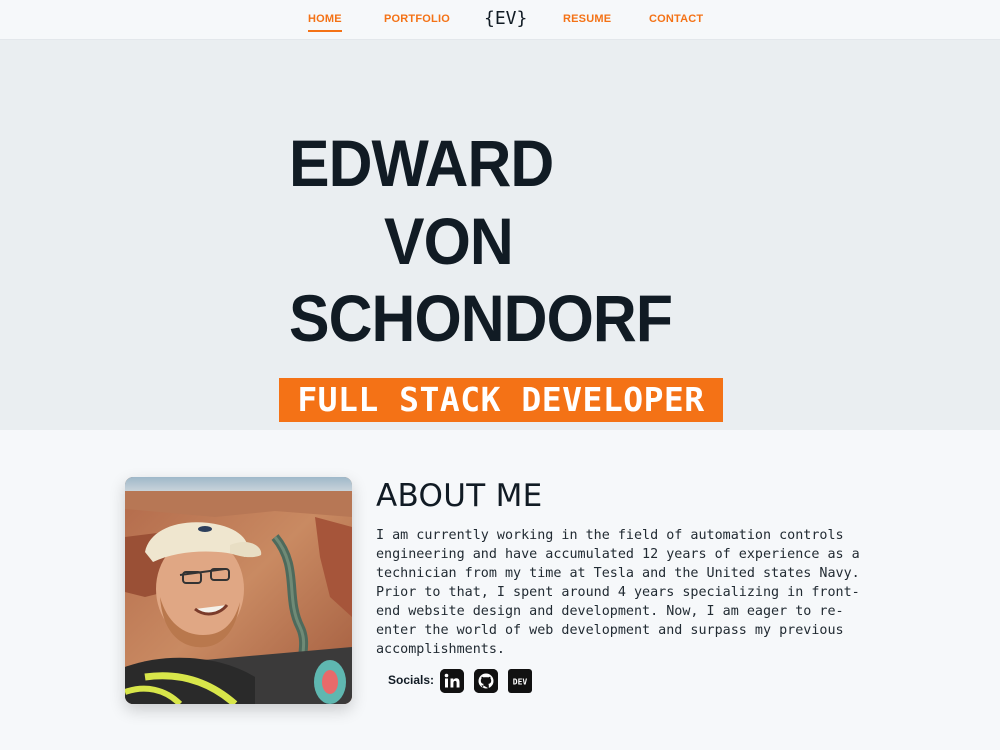 The width and height of the screenshot is (1000, 750). I want to click on top-navigation: HOME PORTFOLIO {EV} RESUME CONTACT, so click(500, 20).